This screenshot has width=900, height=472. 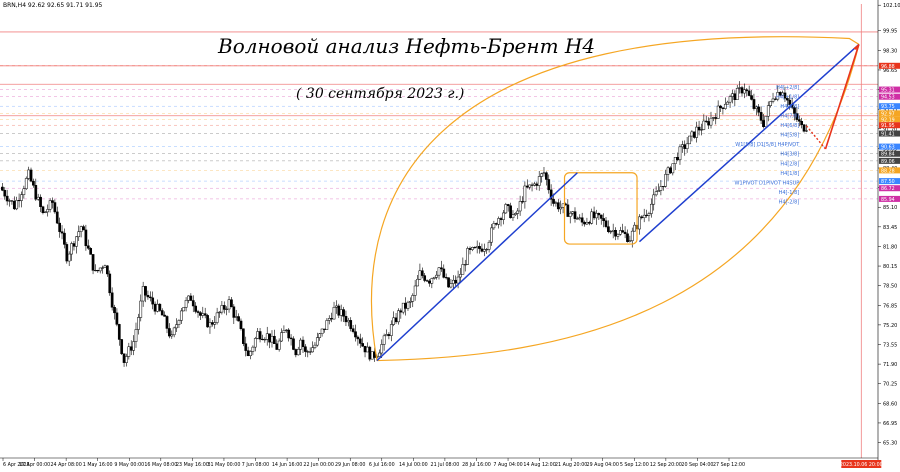 I want to click on y-tick-label: 99.95, so click(x=890, y=32).